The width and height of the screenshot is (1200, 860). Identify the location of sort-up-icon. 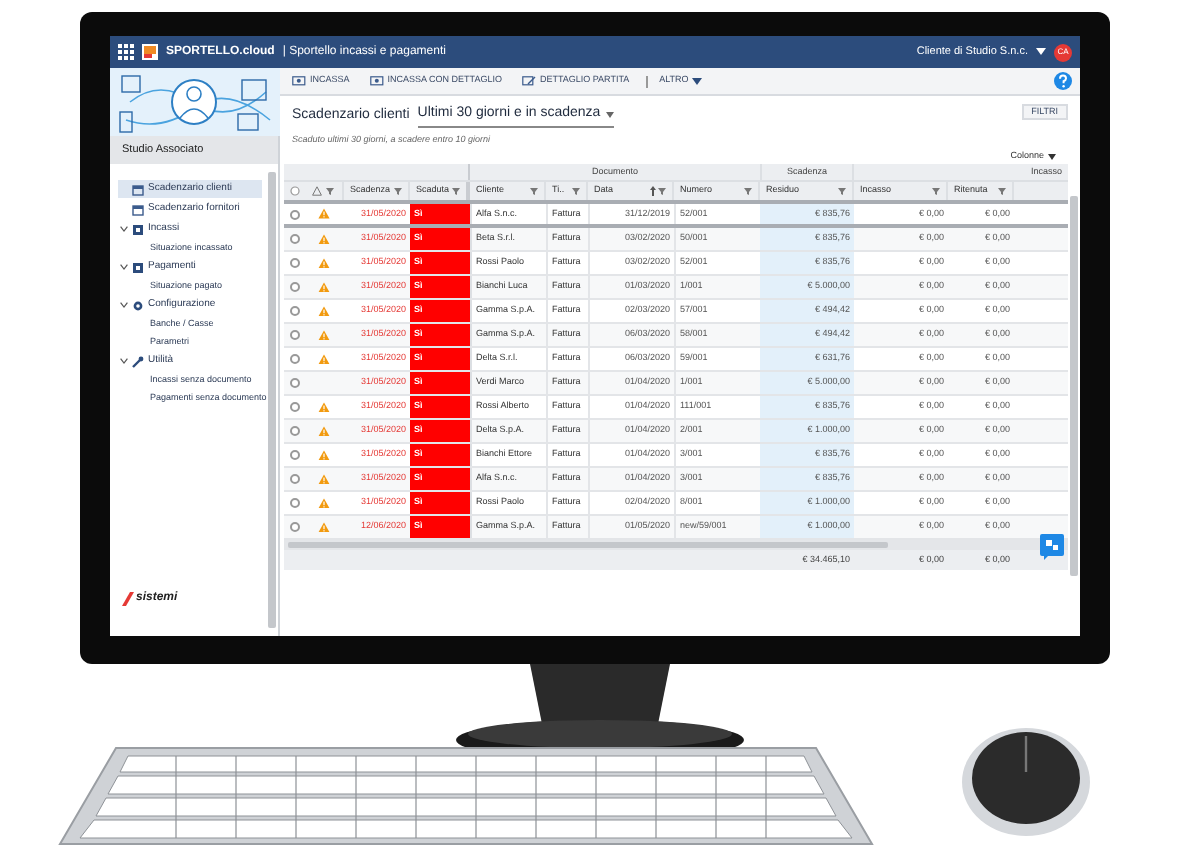
(653, 191).